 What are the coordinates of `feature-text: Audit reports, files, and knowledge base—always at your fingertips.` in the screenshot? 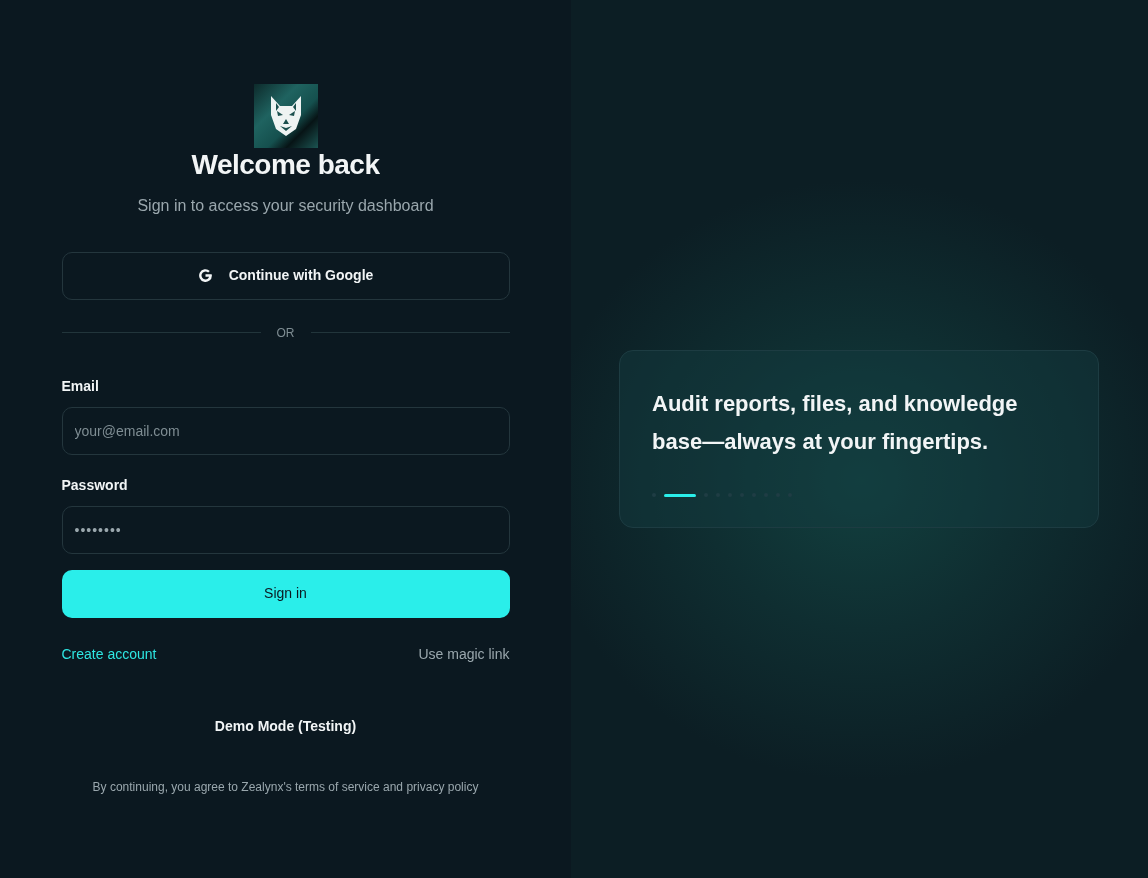 It's located at (835, 423).